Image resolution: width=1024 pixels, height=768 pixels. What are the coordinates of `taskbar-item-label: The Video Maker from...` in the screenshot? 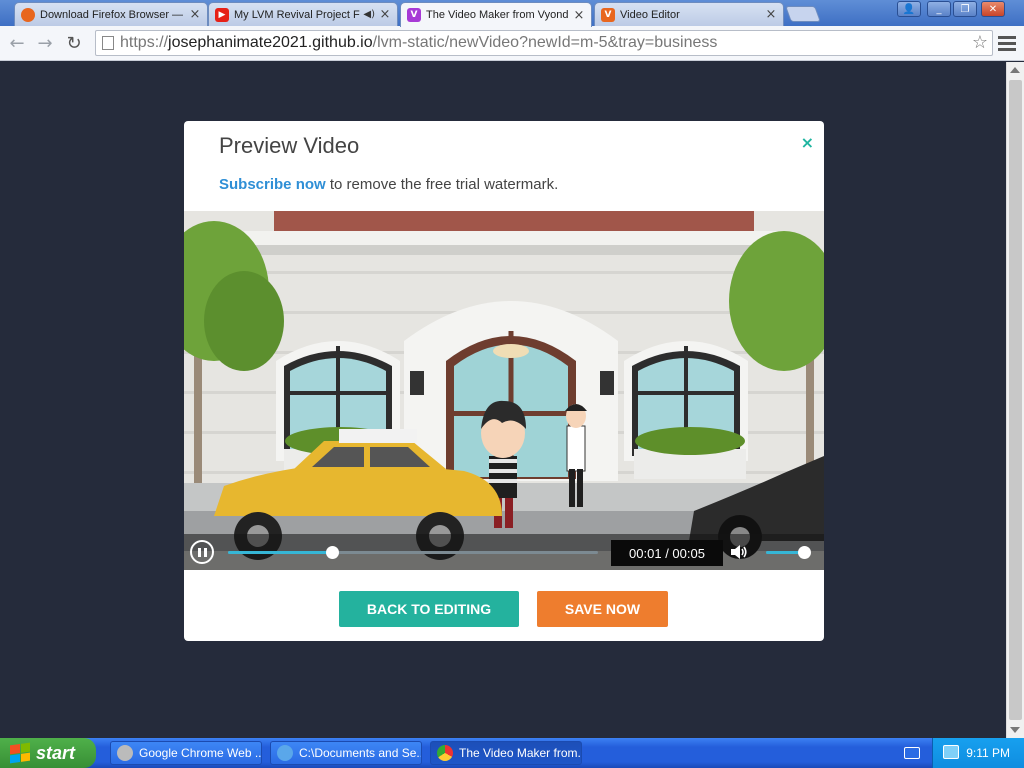 It's located at (520, 753).